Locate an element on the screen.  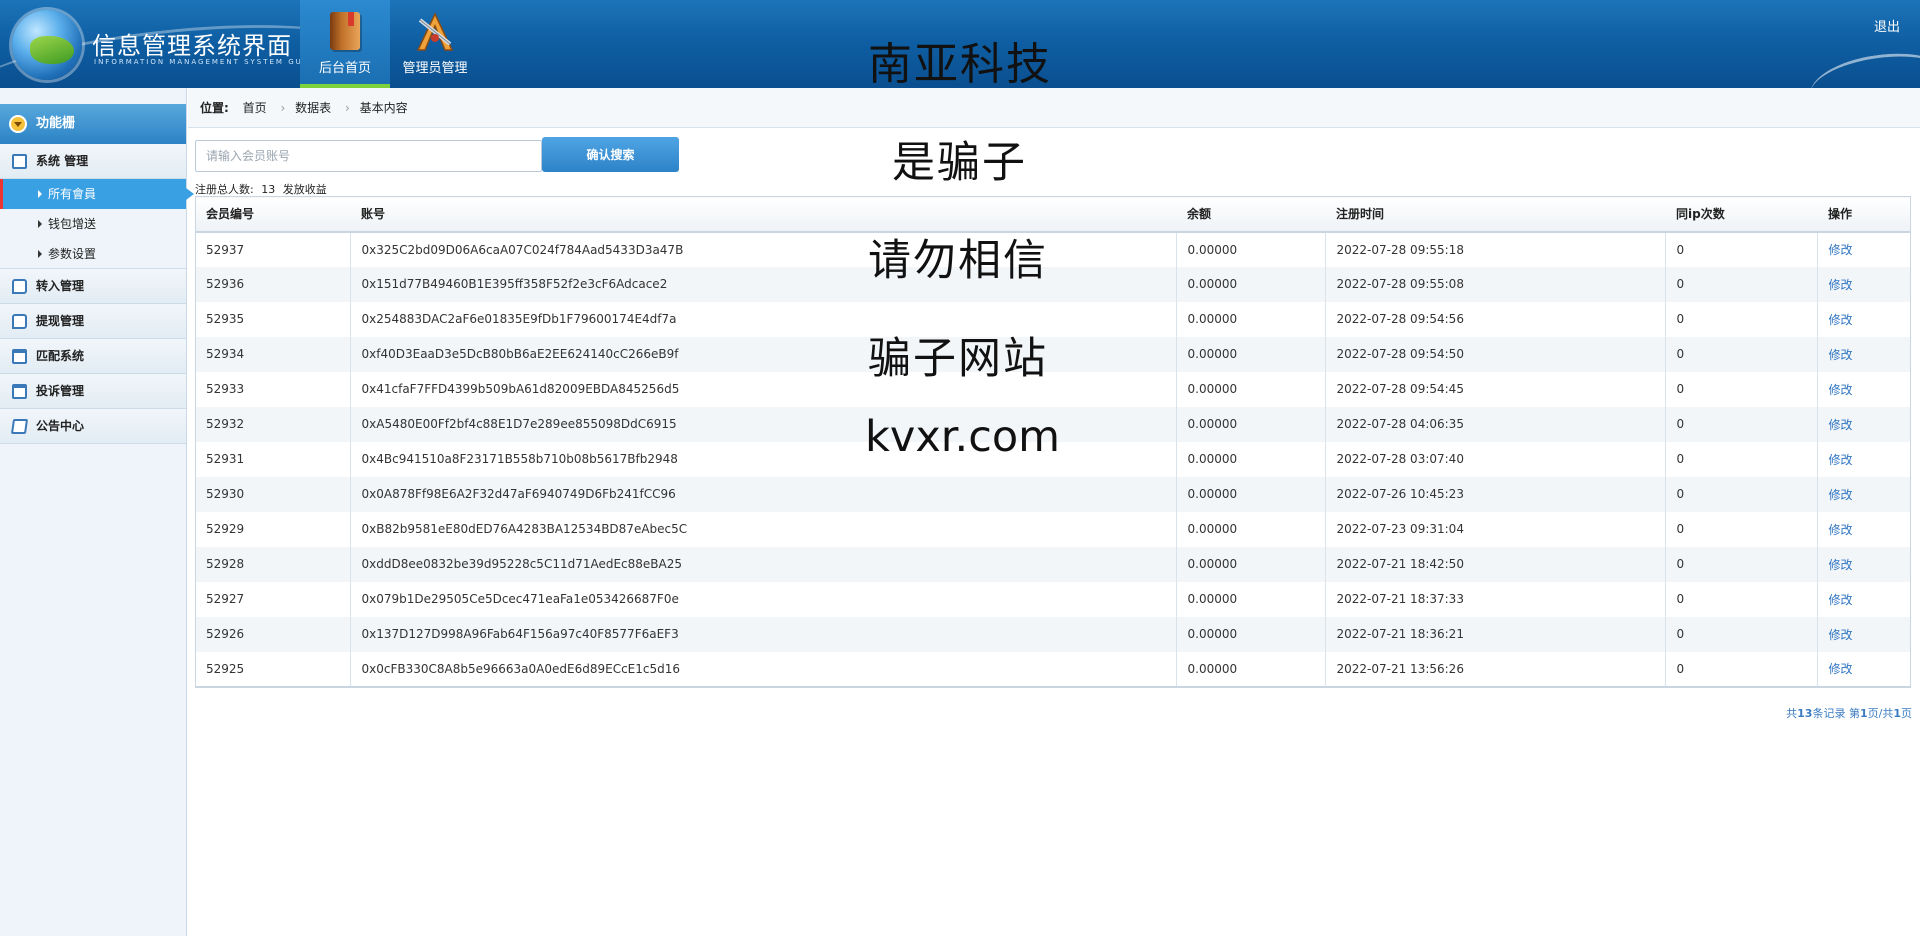
search-button: 确认搜索 is located at coordinates (610, 154).